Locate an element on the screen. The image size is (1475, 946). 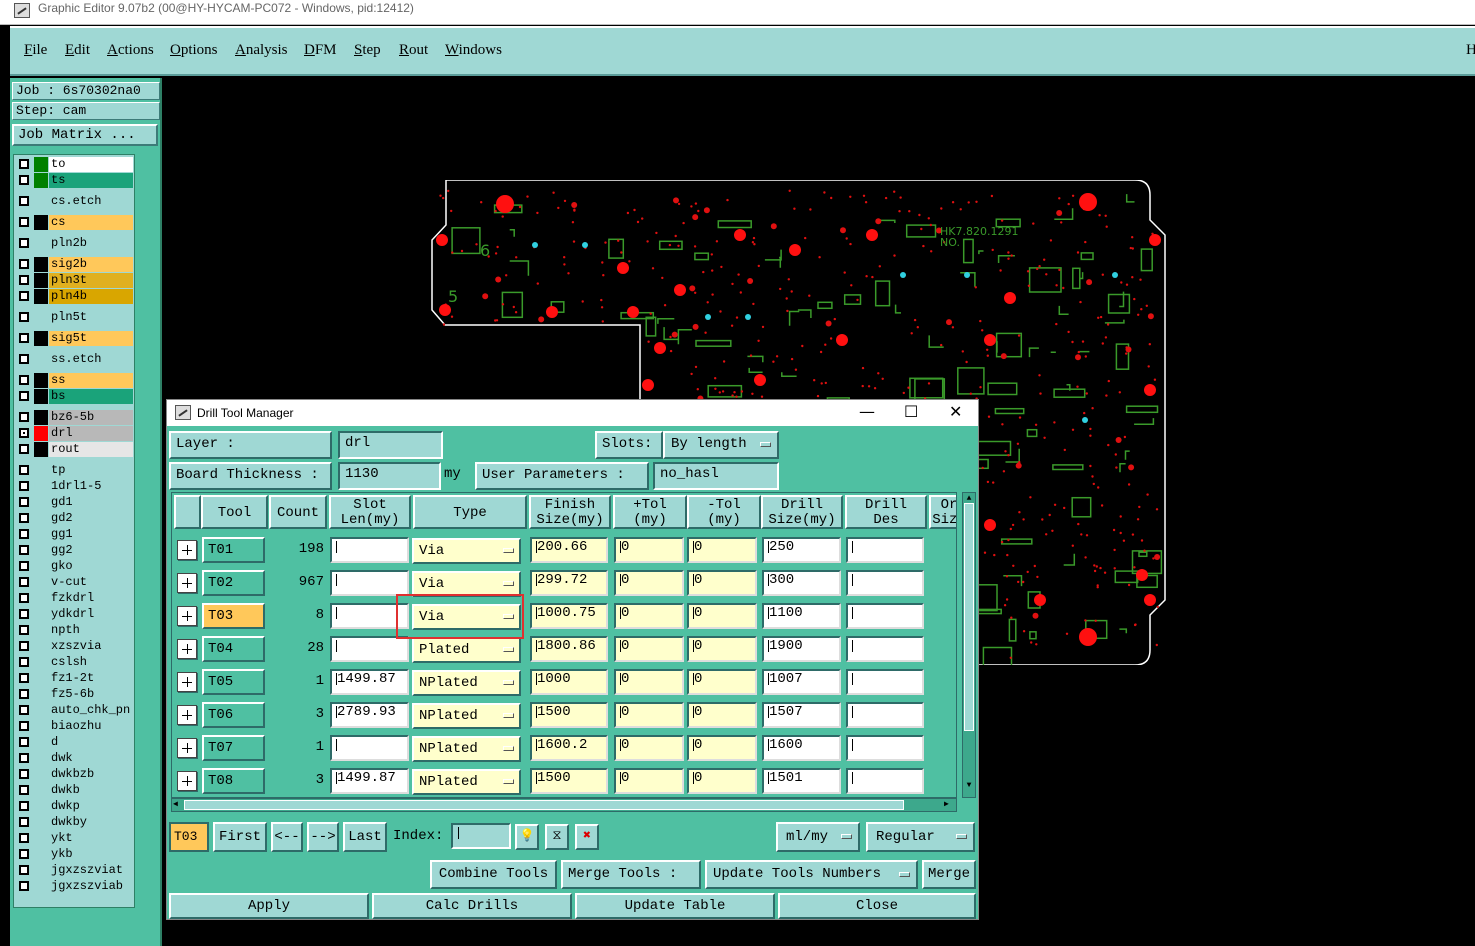
layer-row: biaozhu is located at coordinates (75, 726).